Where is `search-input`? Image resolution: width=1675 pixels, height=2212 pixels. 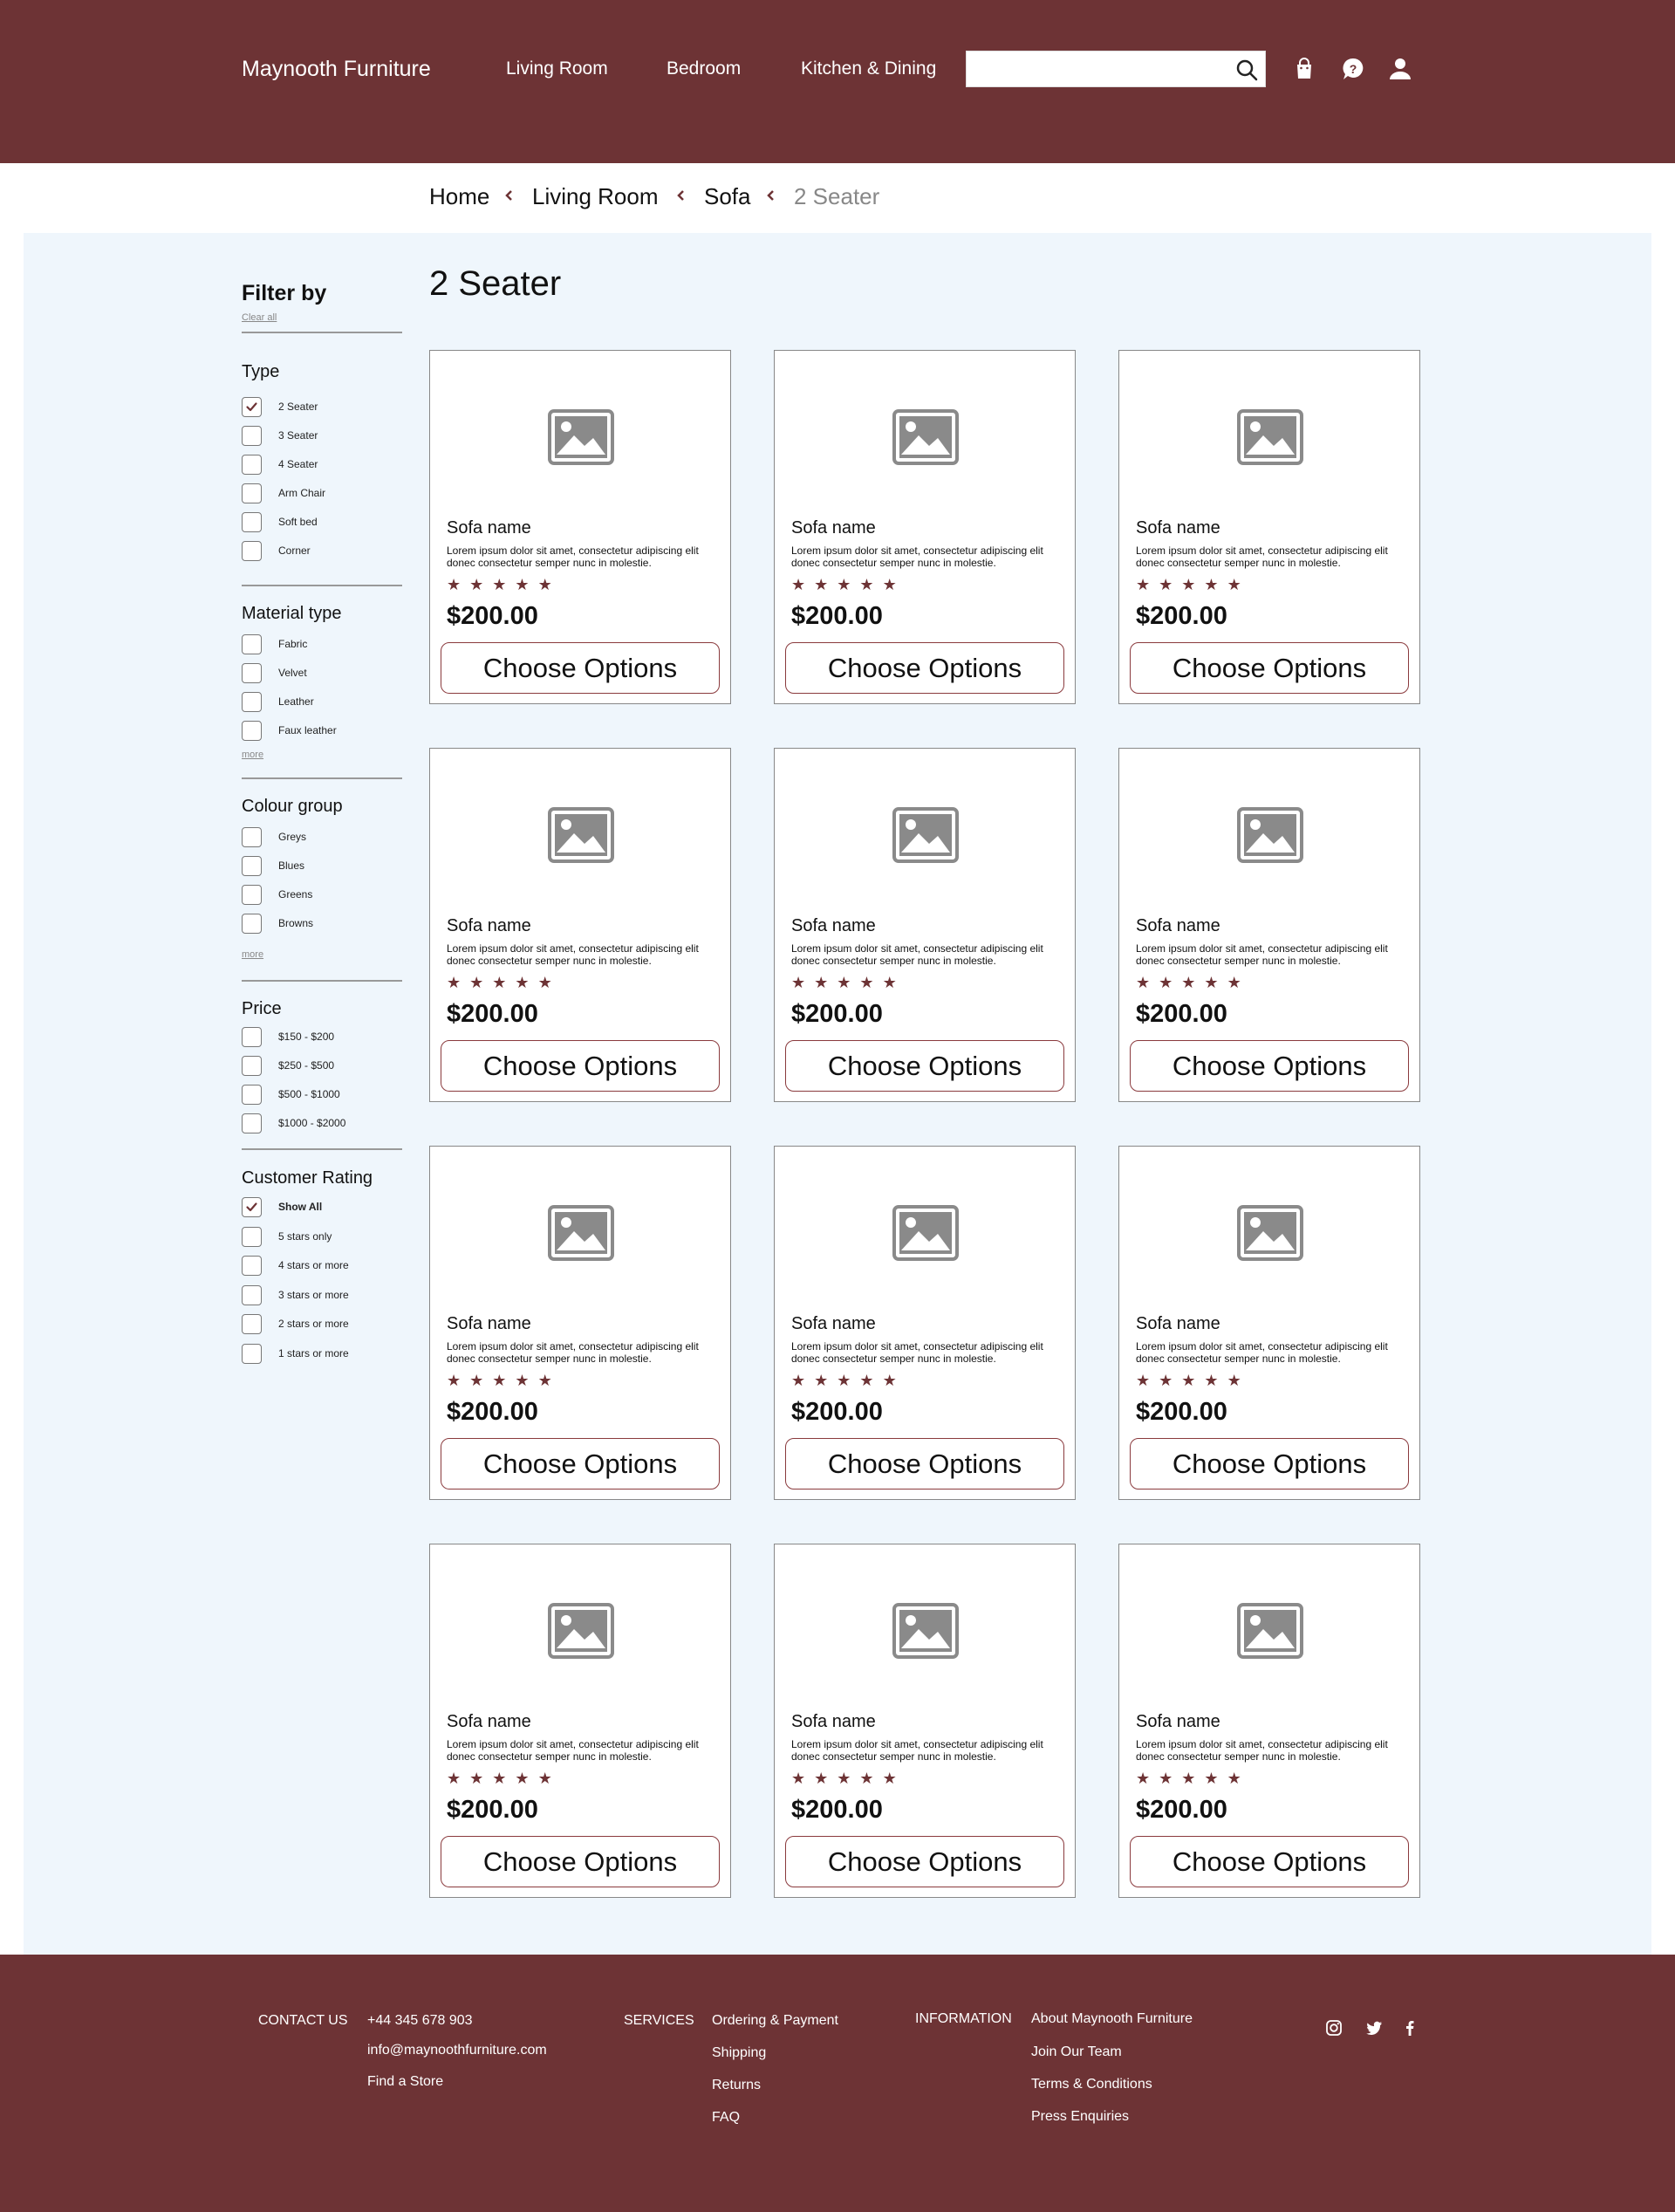 search-input is located at coordinates (1093, 68).